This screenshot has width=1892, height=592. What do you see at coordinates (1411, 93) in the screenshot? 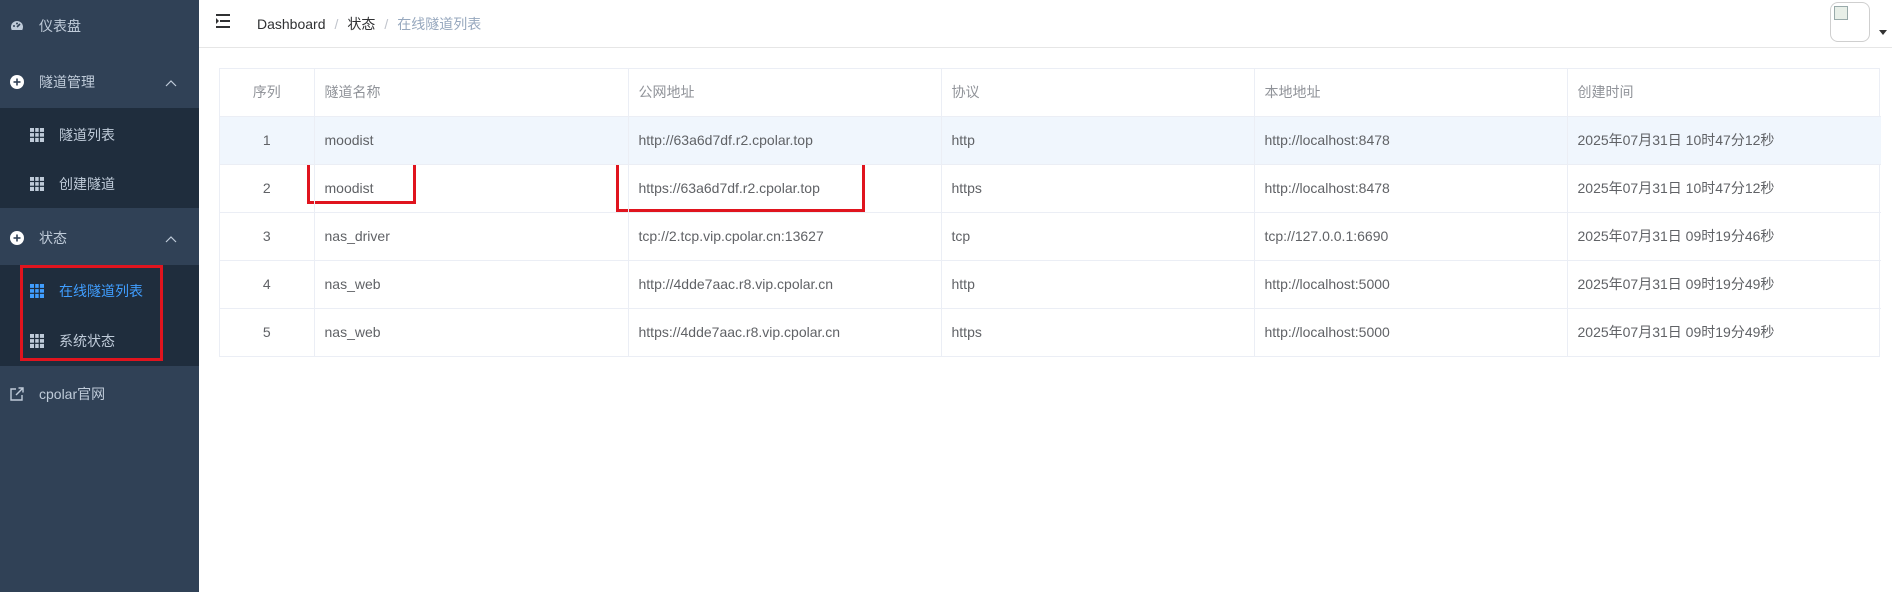
I see `column-header-local-address: 本地地址` at bounding box center [1411, 93].